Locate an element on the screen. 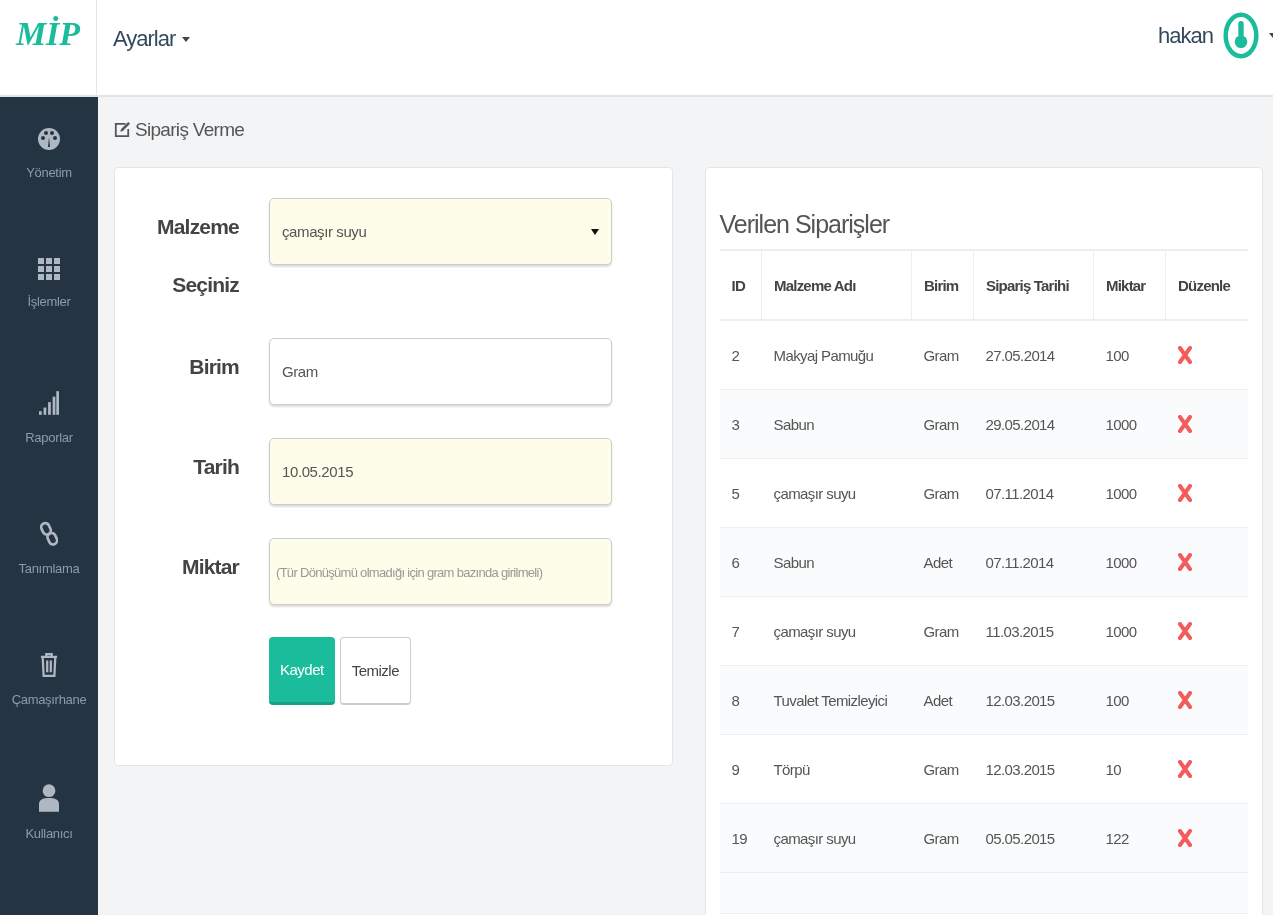 Image resolution: width=1273 pixels, height=915 pixels. table-cell: 10 is located at coordinates (1129, 769).